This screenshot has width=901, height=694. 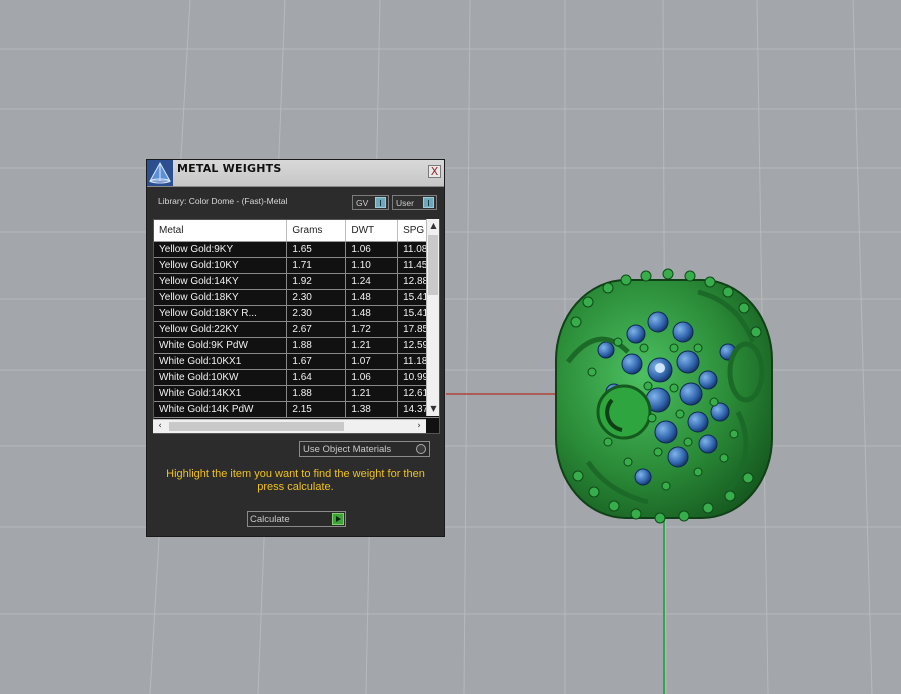 I want to click on cell-metal: Yellow Gold:22KY, so click(x=221, y=329).